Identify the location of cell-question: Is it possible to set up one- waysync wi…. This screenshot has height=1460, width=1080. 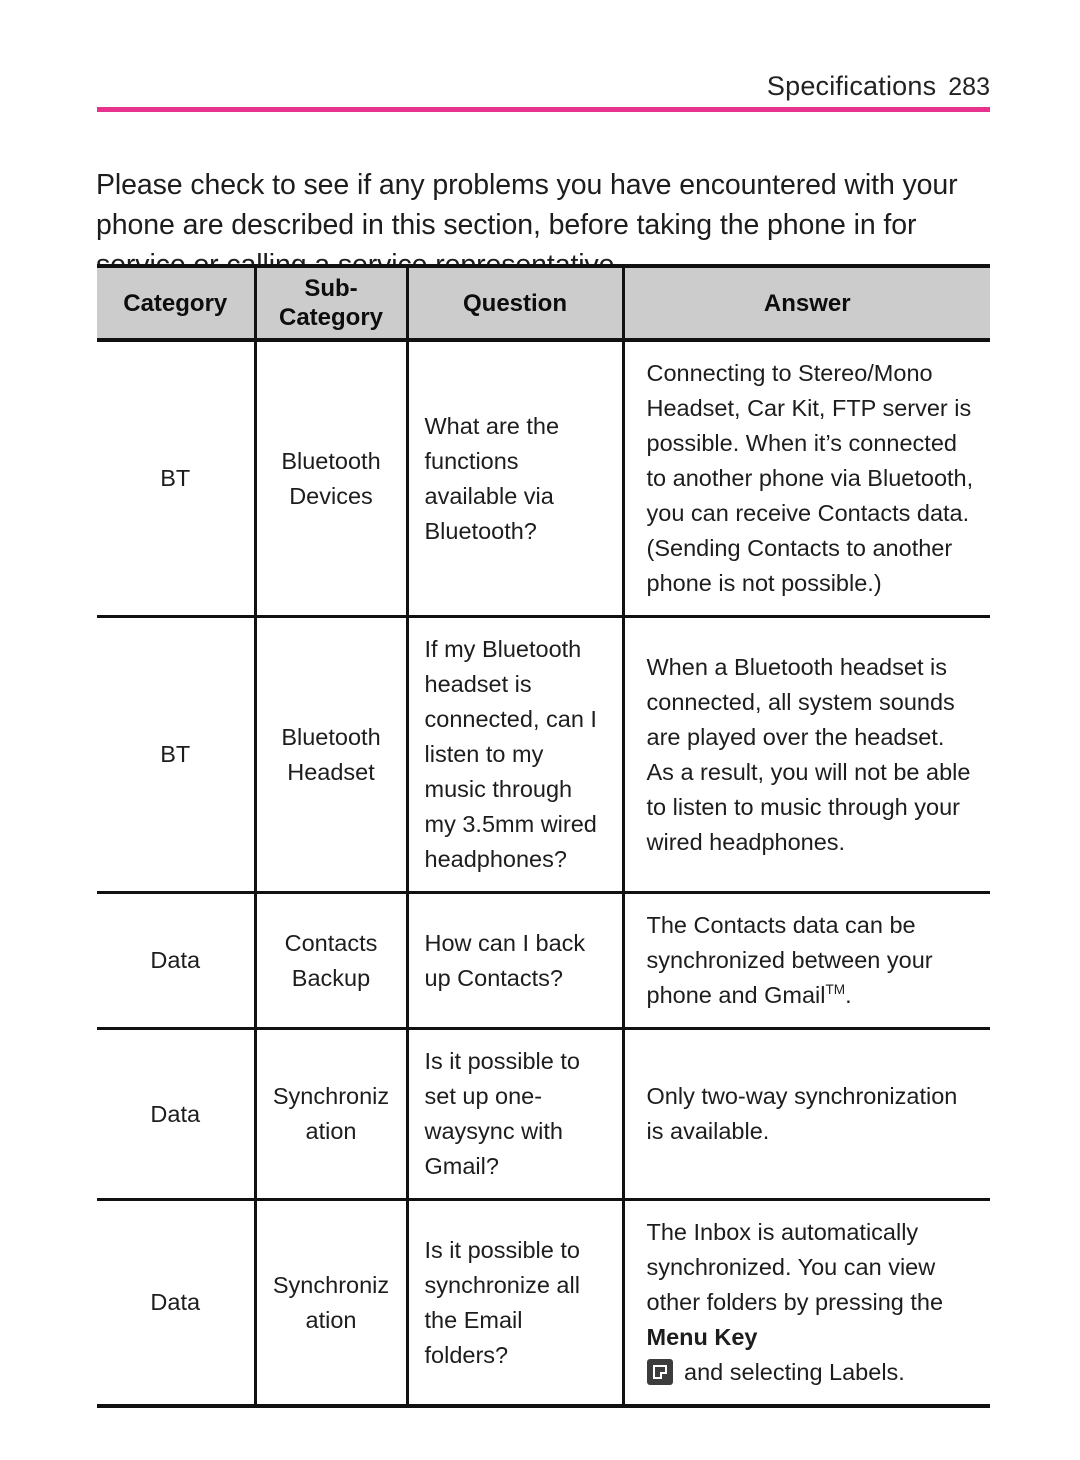
(515, 1114).